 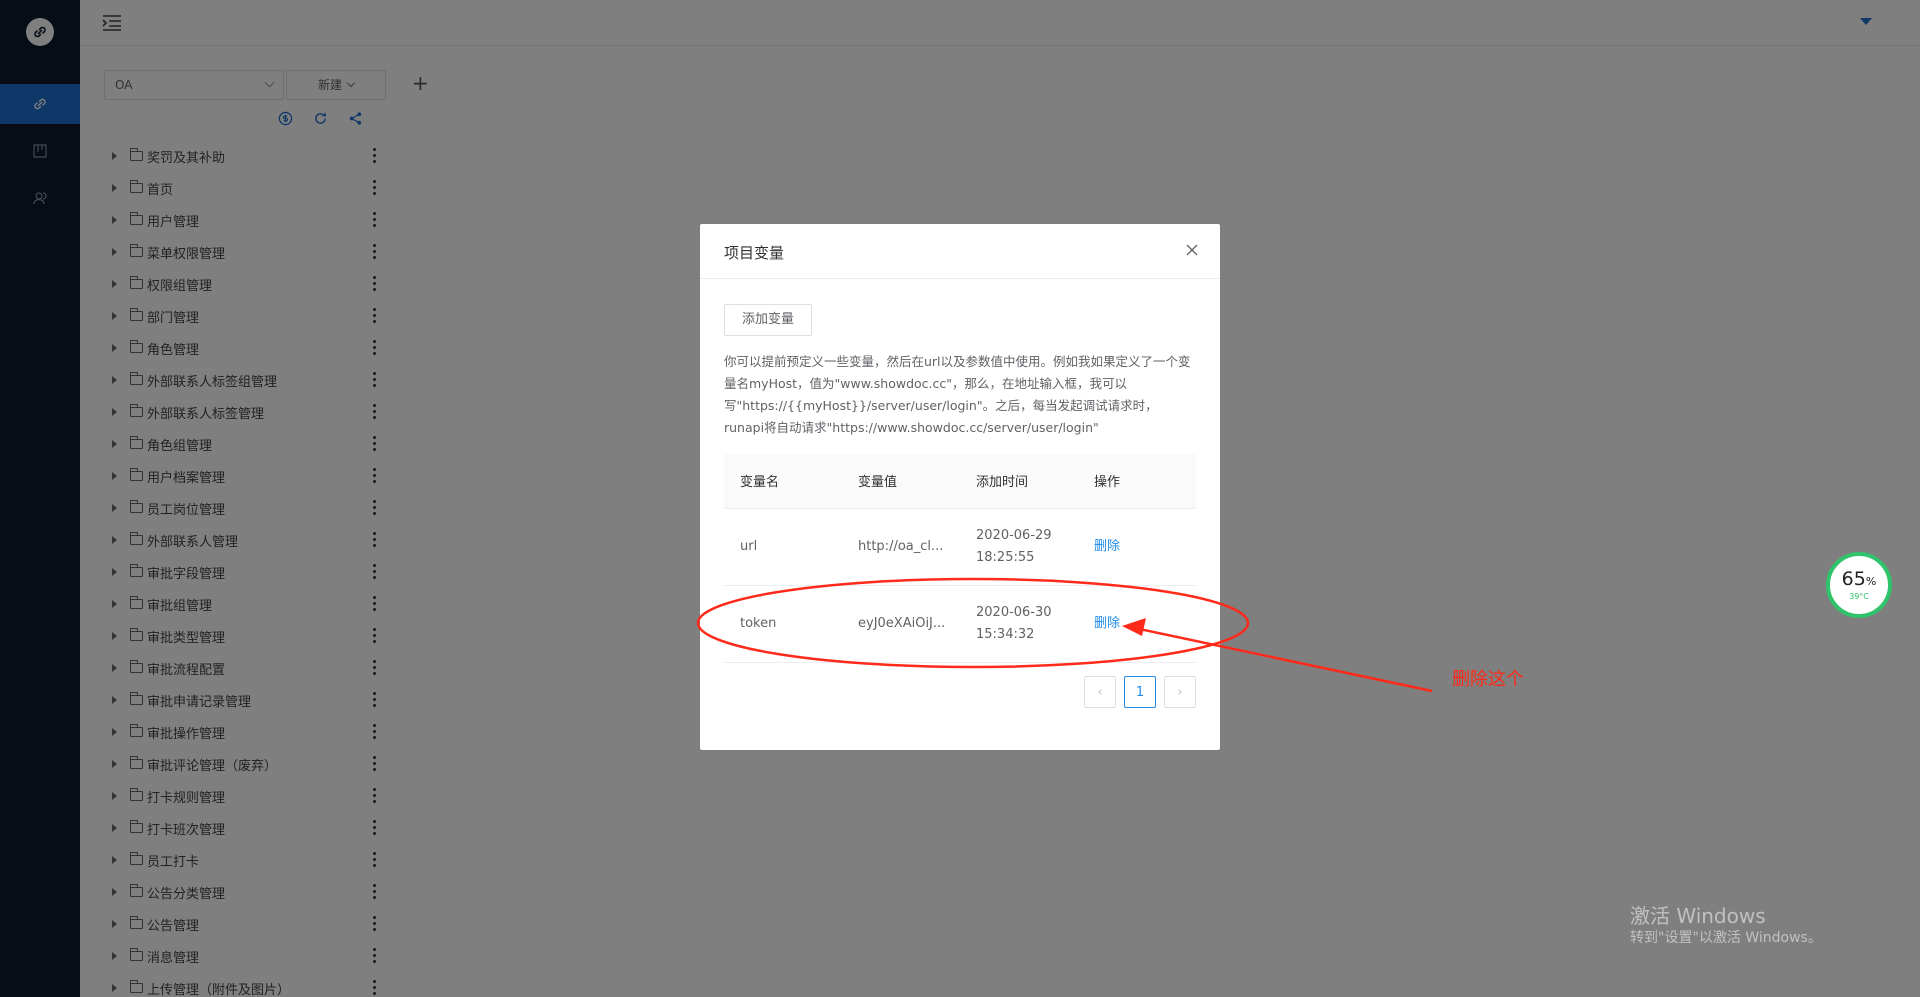 I want to click on added-date: 2020-06-30, so click(x=1014, y=612).